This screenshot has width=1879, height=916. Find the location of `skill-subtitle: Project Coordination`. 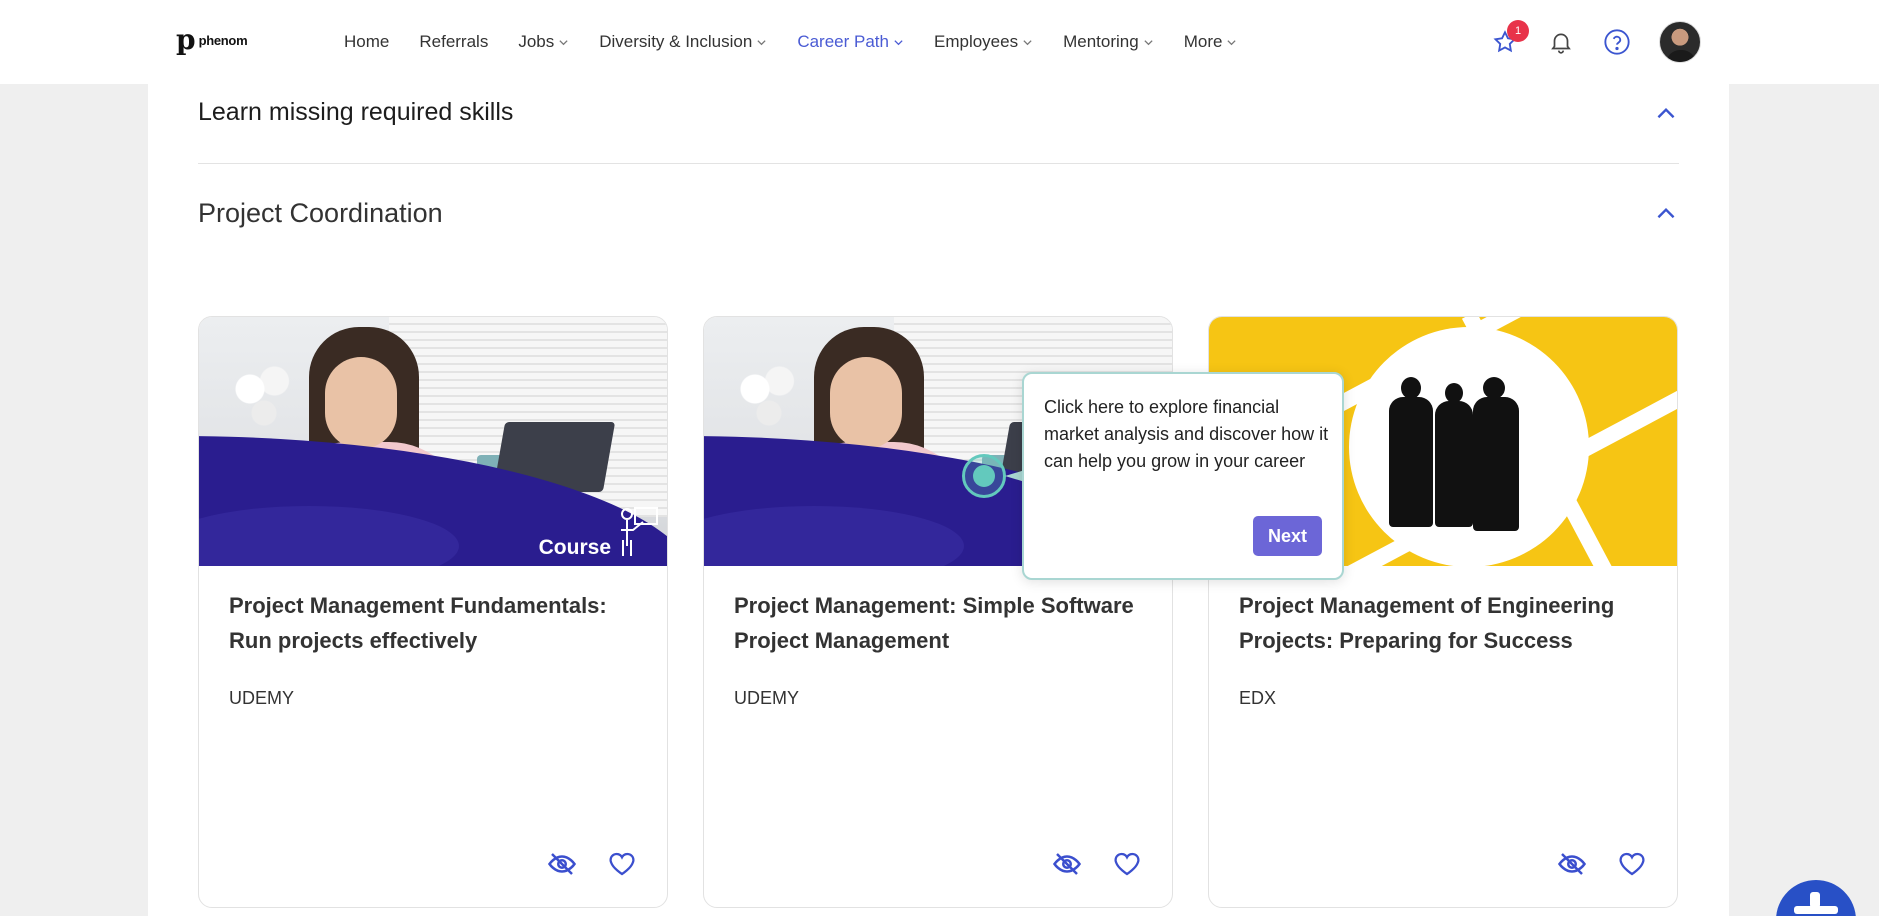

skill-subtitle: Project Coordination is located at coordinates (320, 213).